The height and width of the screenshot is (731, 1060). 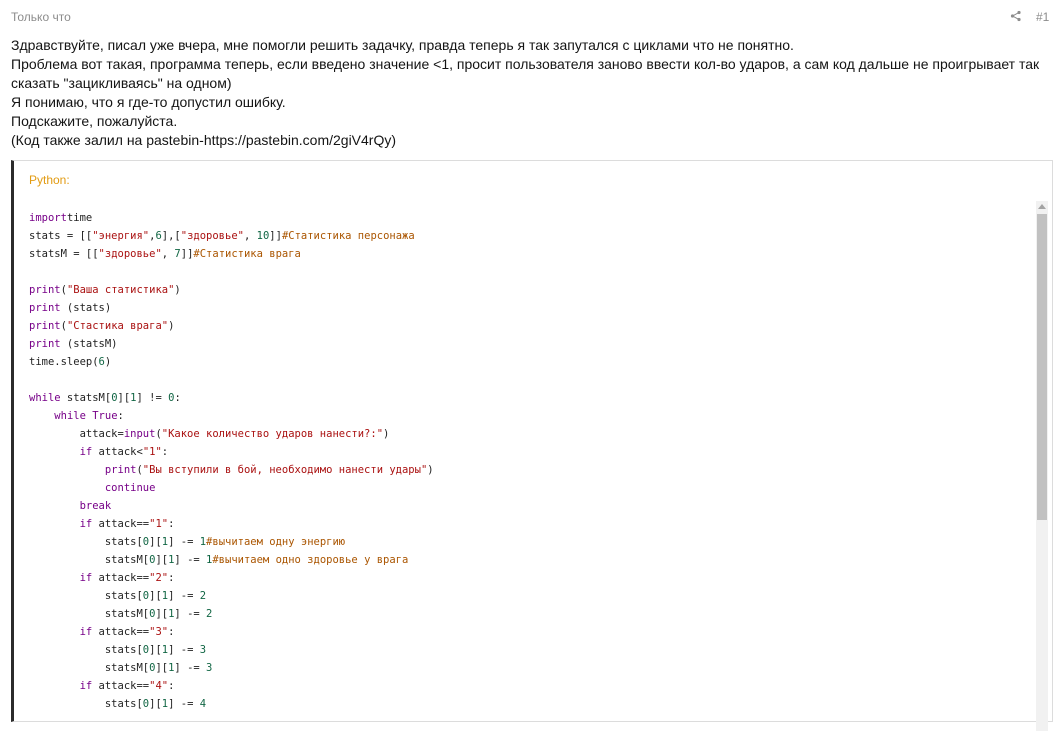 I want to click on code-line: print("Ваша статистика"), so click(x=231, y=290).